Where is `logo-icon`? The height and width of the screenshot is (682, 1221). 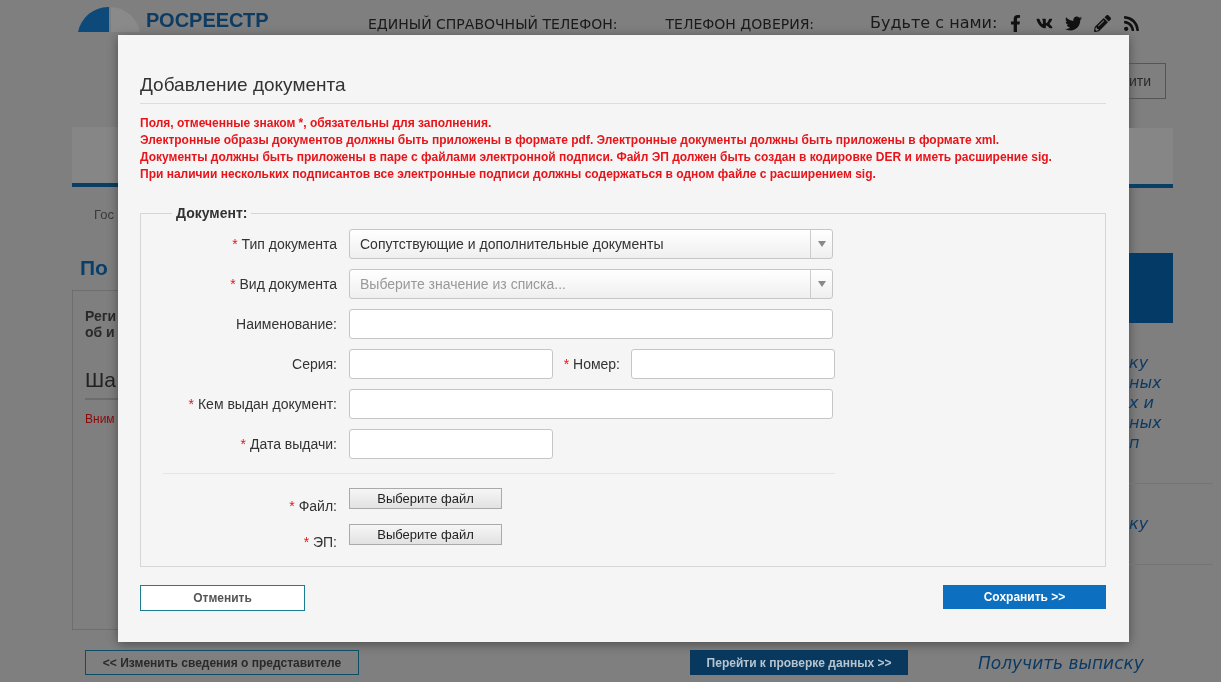
logo-icon is located at coordinates (109, 19).